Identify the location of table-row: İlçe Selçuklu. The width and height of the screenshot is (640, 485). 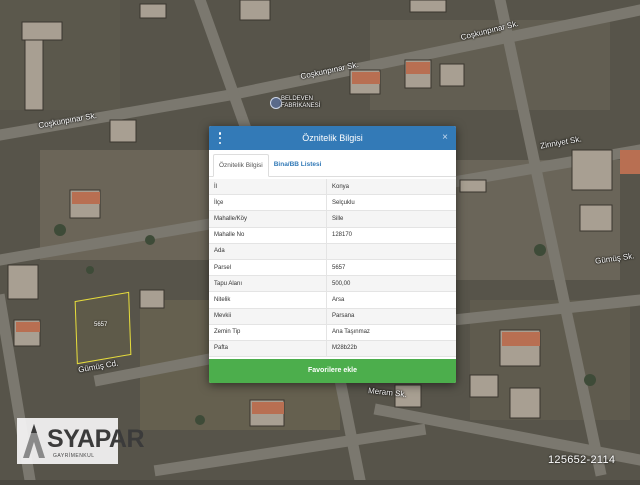
(332, 203).